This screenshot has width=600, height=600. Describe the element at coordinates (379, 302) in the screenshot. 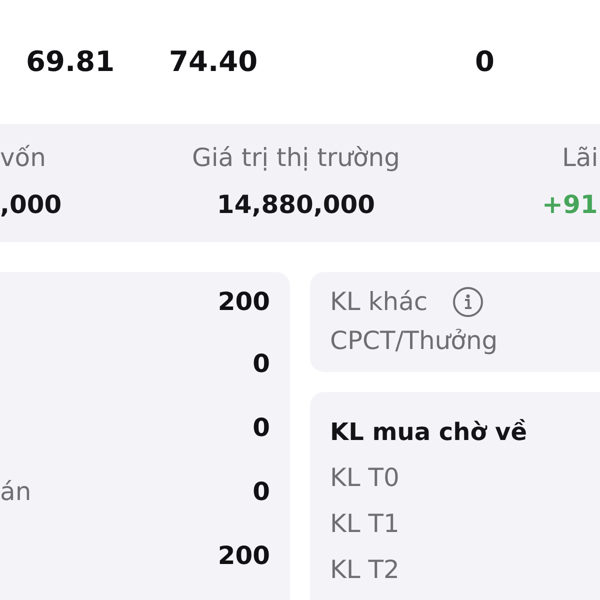

I see `card-title: KL khác` at that location.